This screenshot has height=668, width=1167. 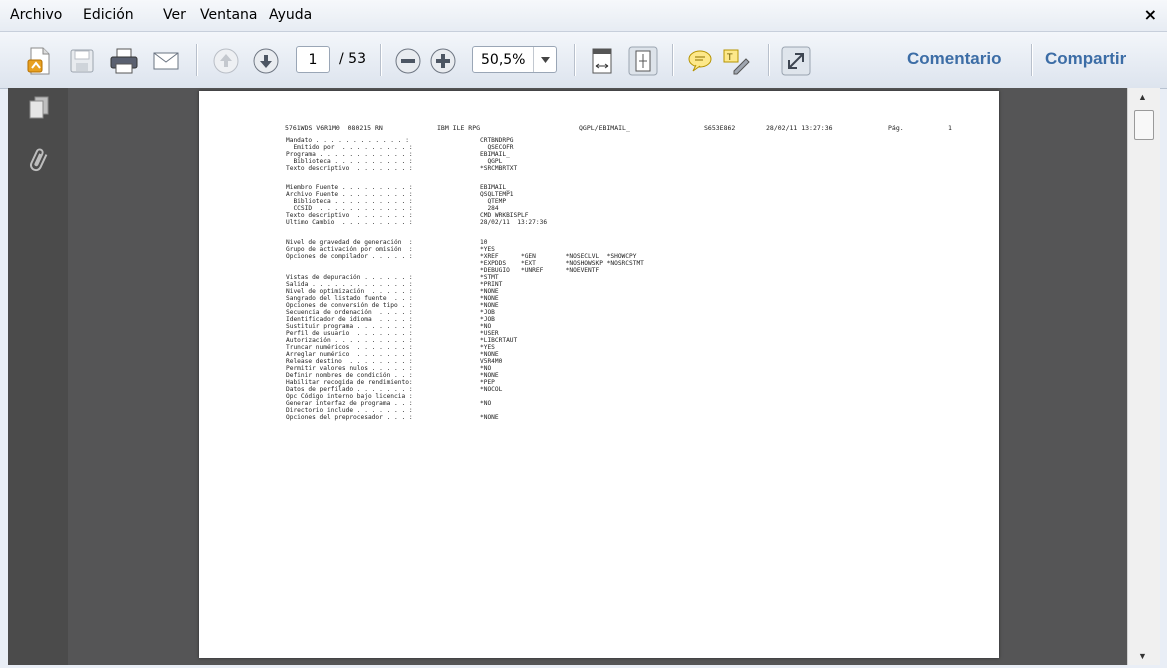 I want to click on listing-label: Nivel de optimización . . . . . :, so click(x=349, y=291).